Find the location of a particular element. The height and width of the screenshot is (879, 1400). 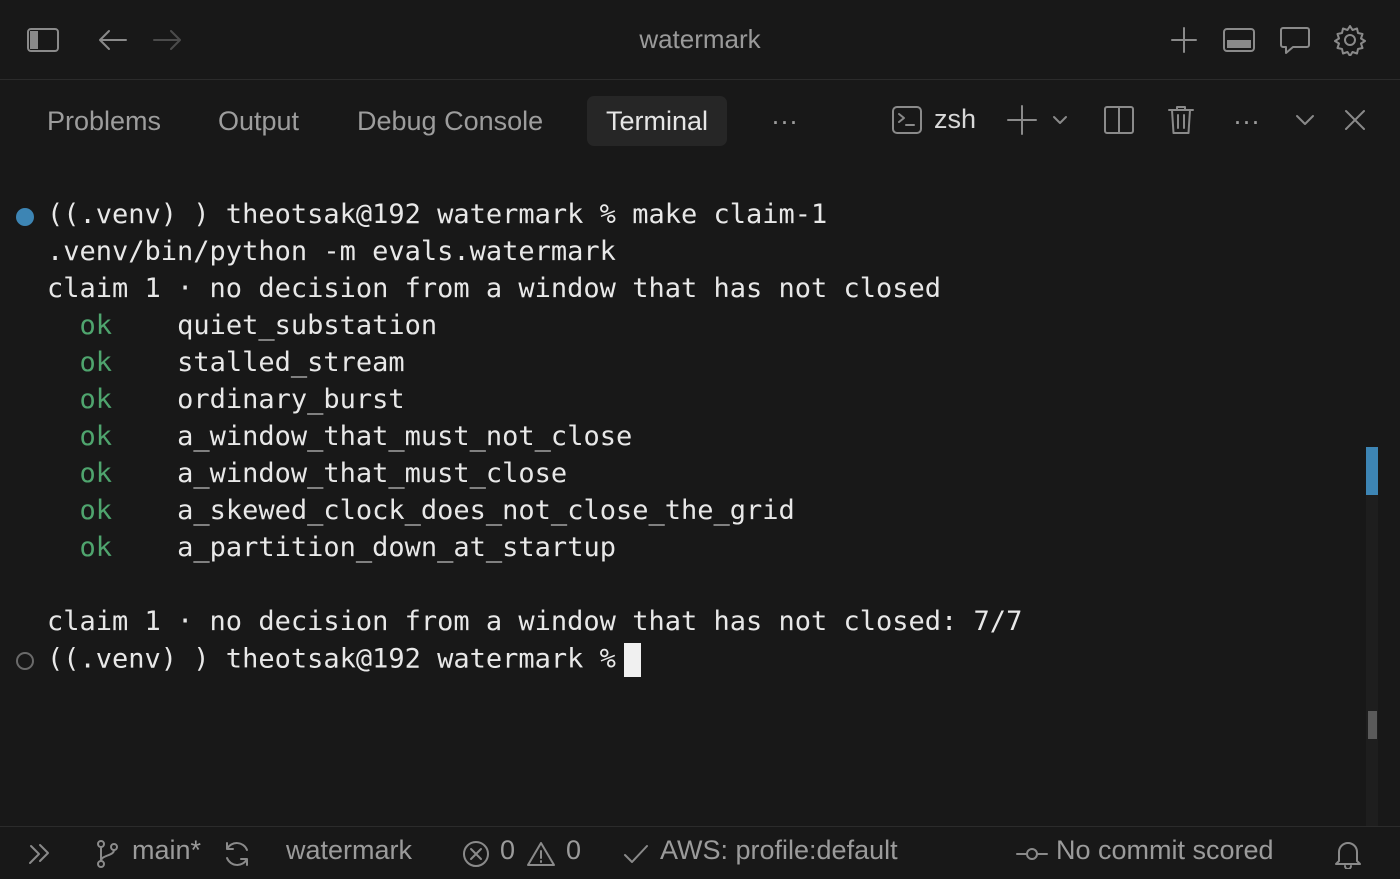

tab-debug-console: Debug Console is located at coordinates (450, 121).